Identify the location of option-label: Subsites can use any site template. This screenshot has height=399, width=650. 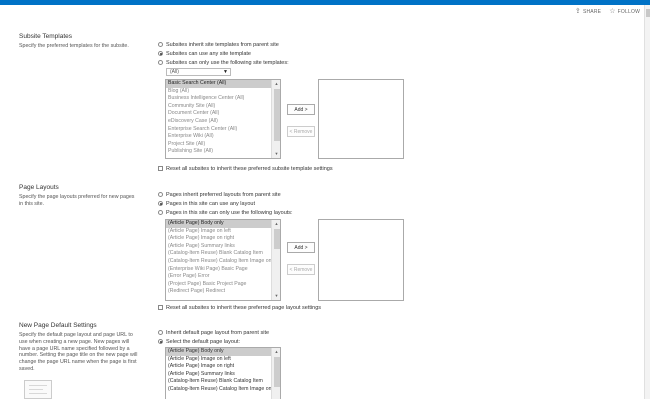
(208, 53).